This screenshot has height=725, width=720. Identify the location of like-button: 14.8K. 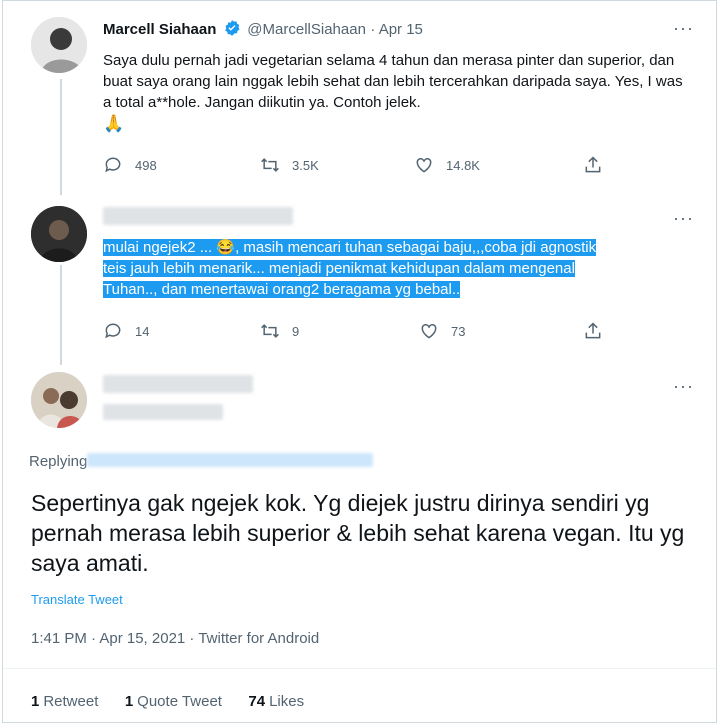
(447, 165).